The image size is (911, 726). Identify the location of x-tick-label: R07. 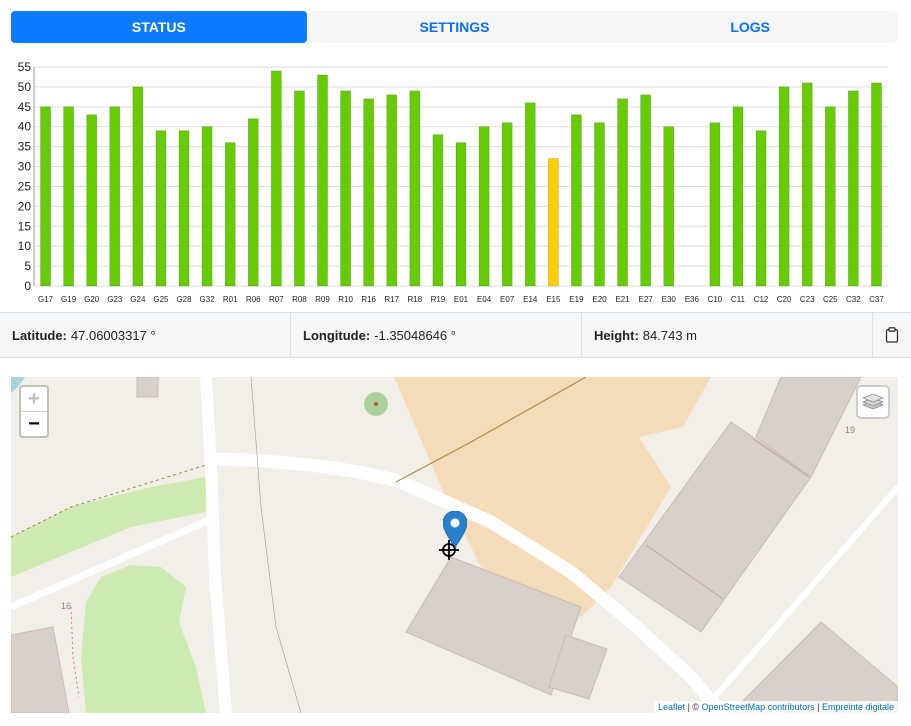
(276, 299).